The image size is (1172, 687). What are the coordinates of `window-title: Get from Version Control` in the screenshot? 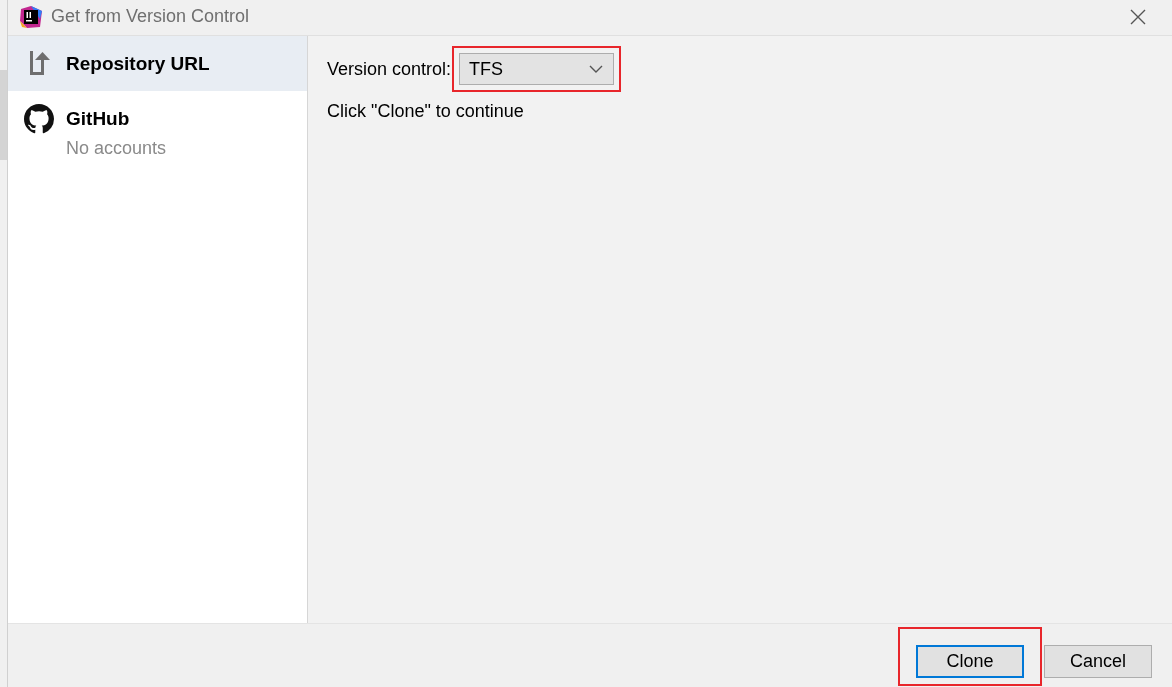 It's located at (150, 16).